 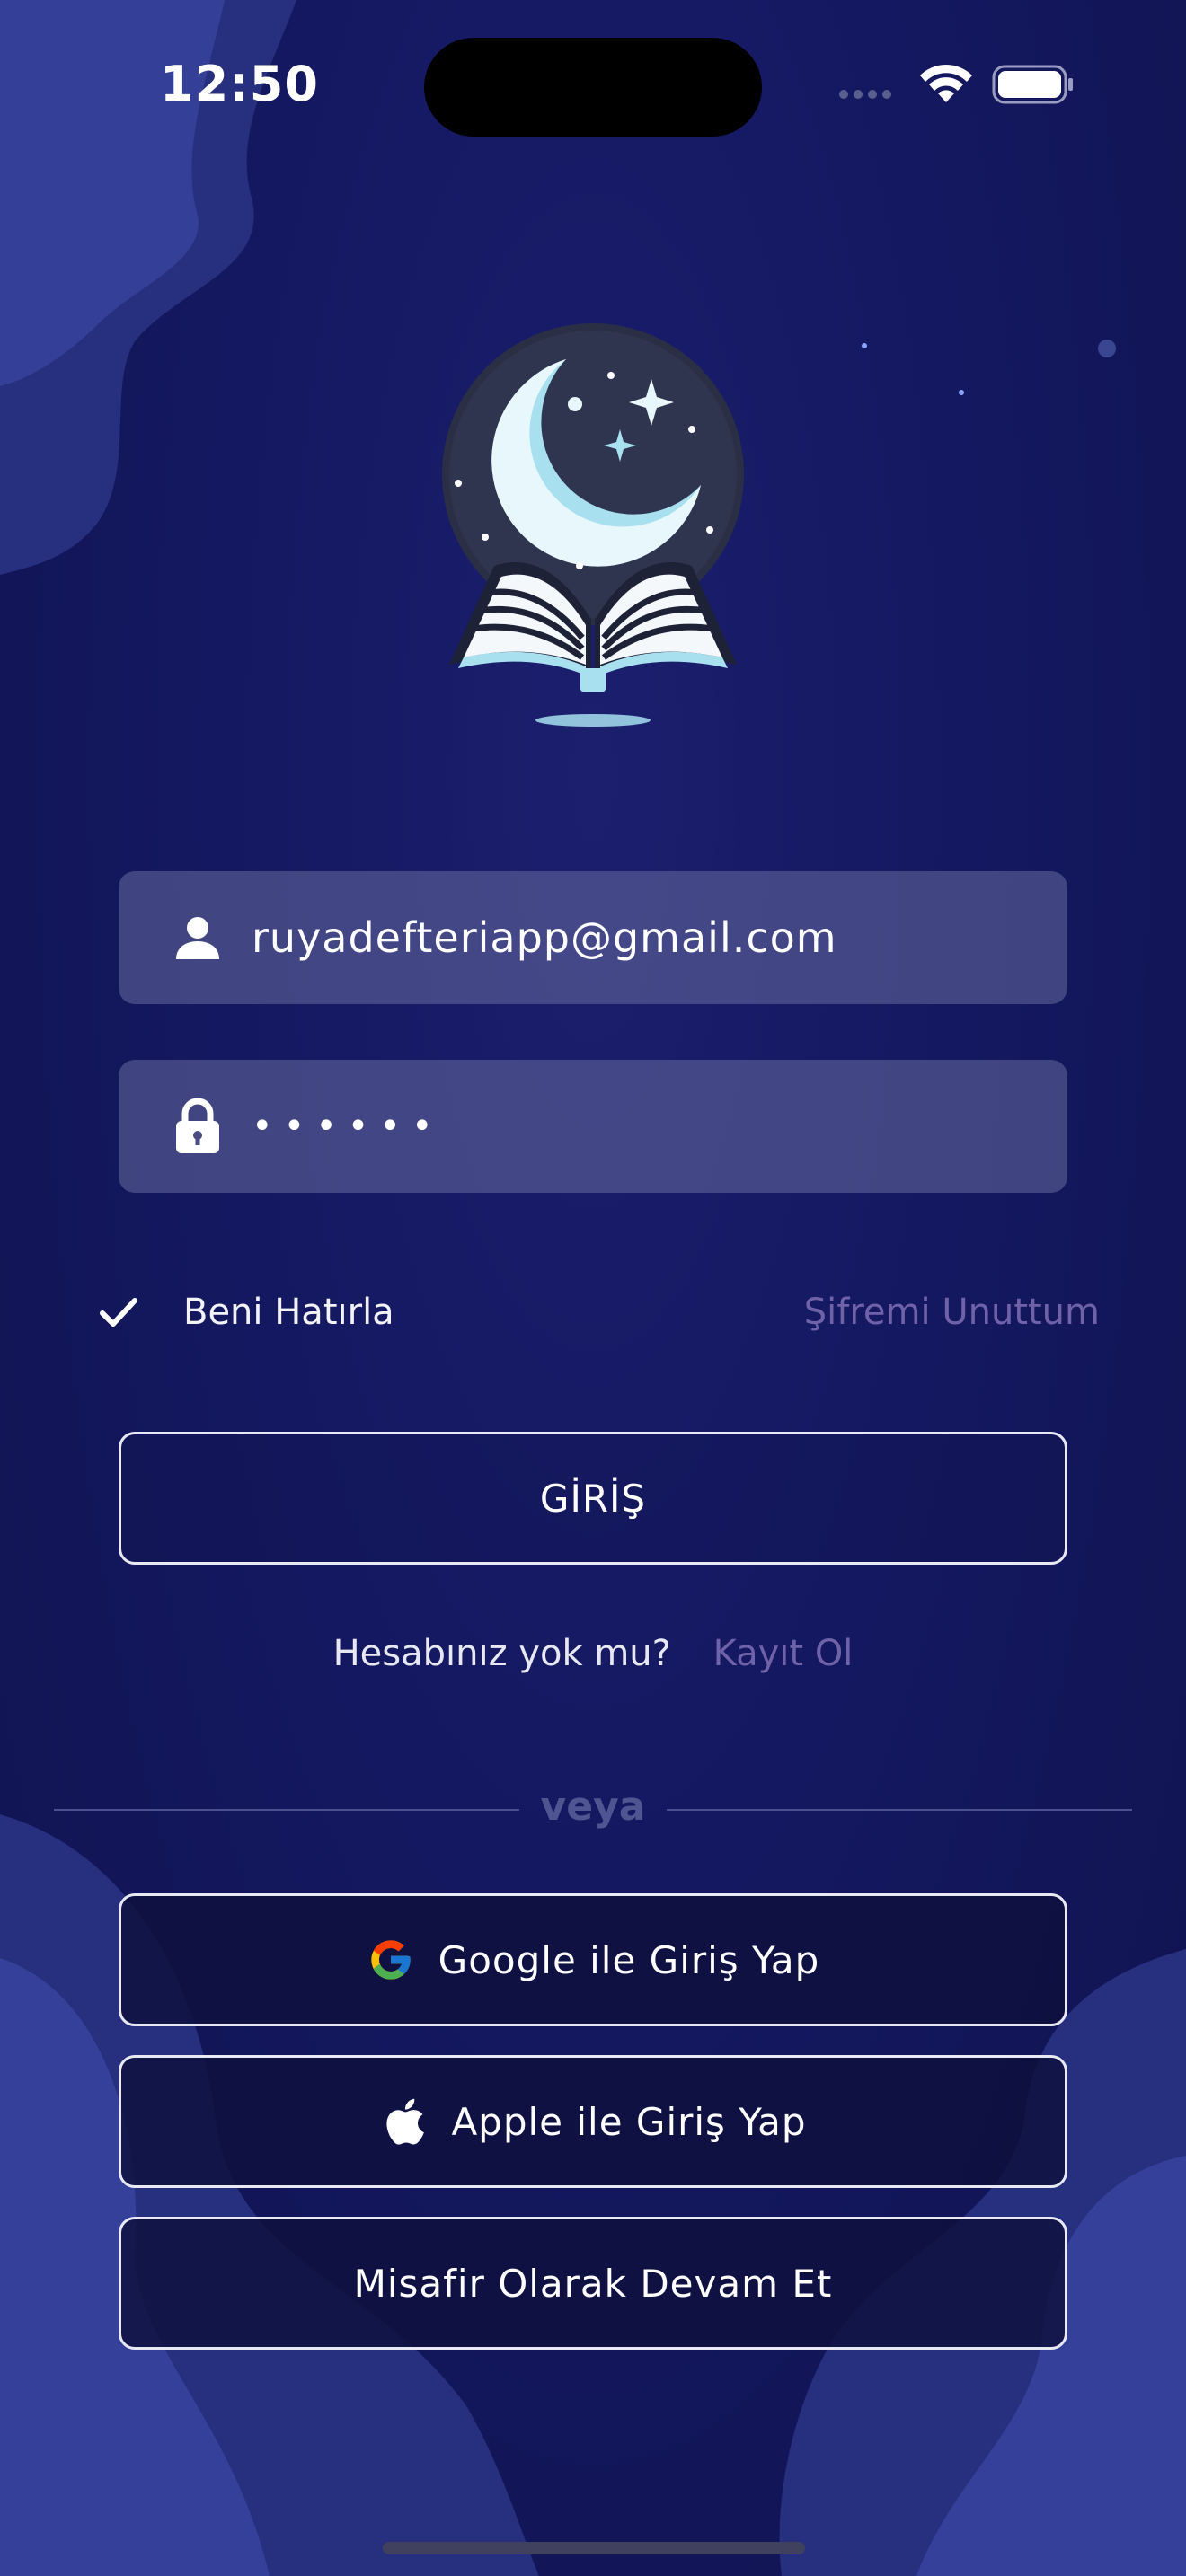 I want to click on dynamic-island, so click(x=593, y=87).